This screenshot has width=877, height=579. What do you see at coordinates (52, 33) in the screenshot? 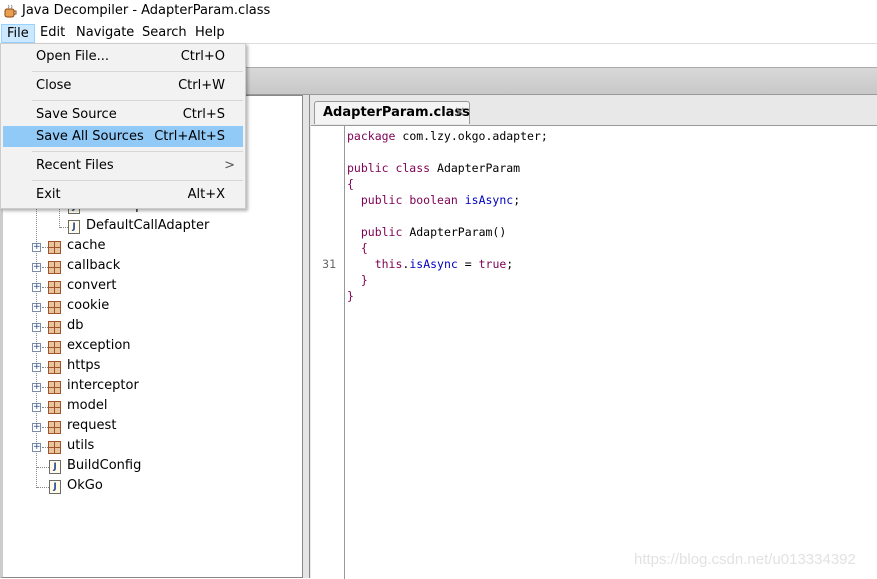
I see `menu-edit: Edit` at bounding box center [52, 33].